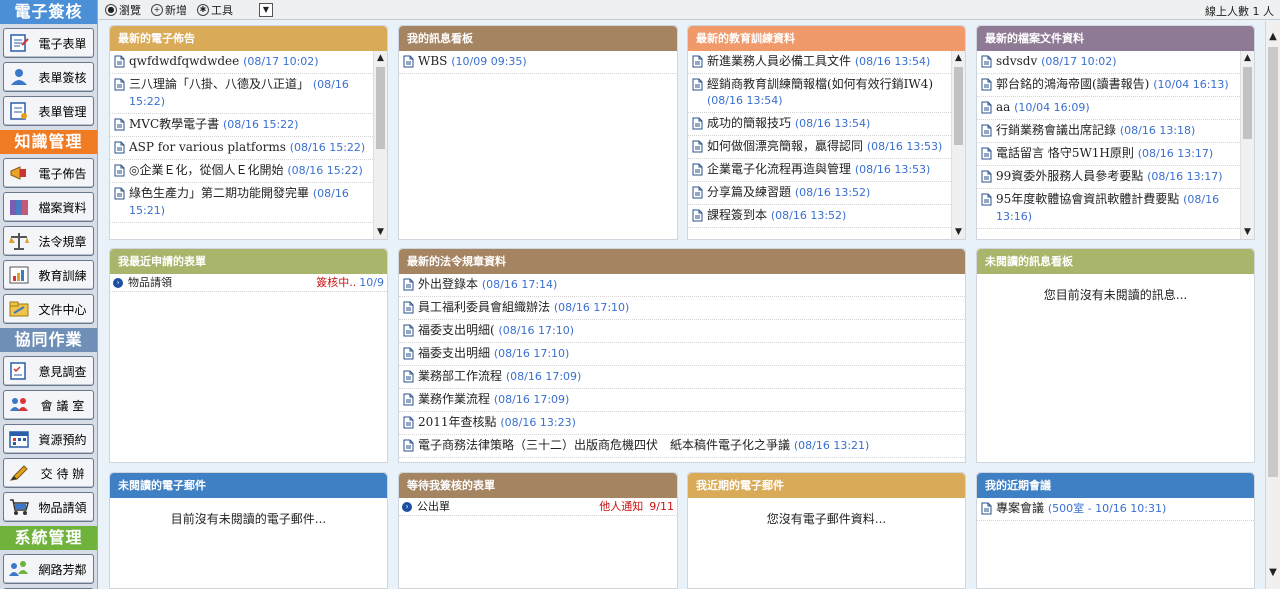 The width and height of the screenshot is (1280, 589). I want to click on sidebar-item-announcement: 電子佈告, so click(48, 173).